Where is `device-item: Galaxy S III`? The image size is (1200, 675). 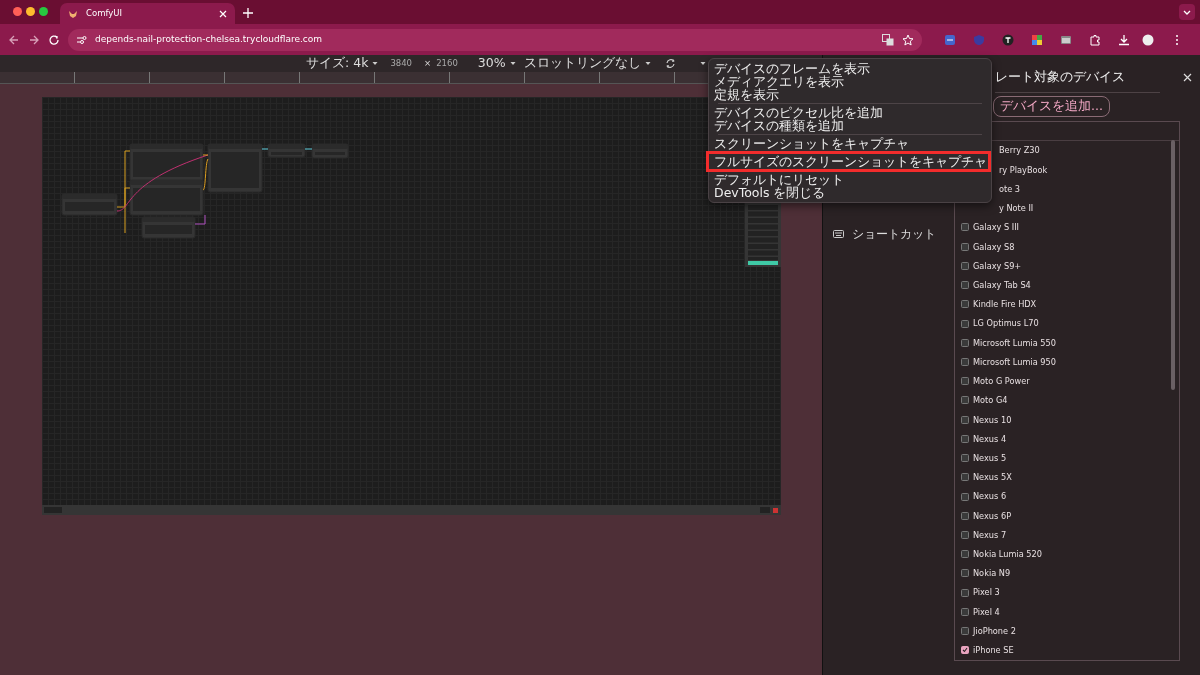 device-item: Galaxy S III is located at coordinates (1067, 227).